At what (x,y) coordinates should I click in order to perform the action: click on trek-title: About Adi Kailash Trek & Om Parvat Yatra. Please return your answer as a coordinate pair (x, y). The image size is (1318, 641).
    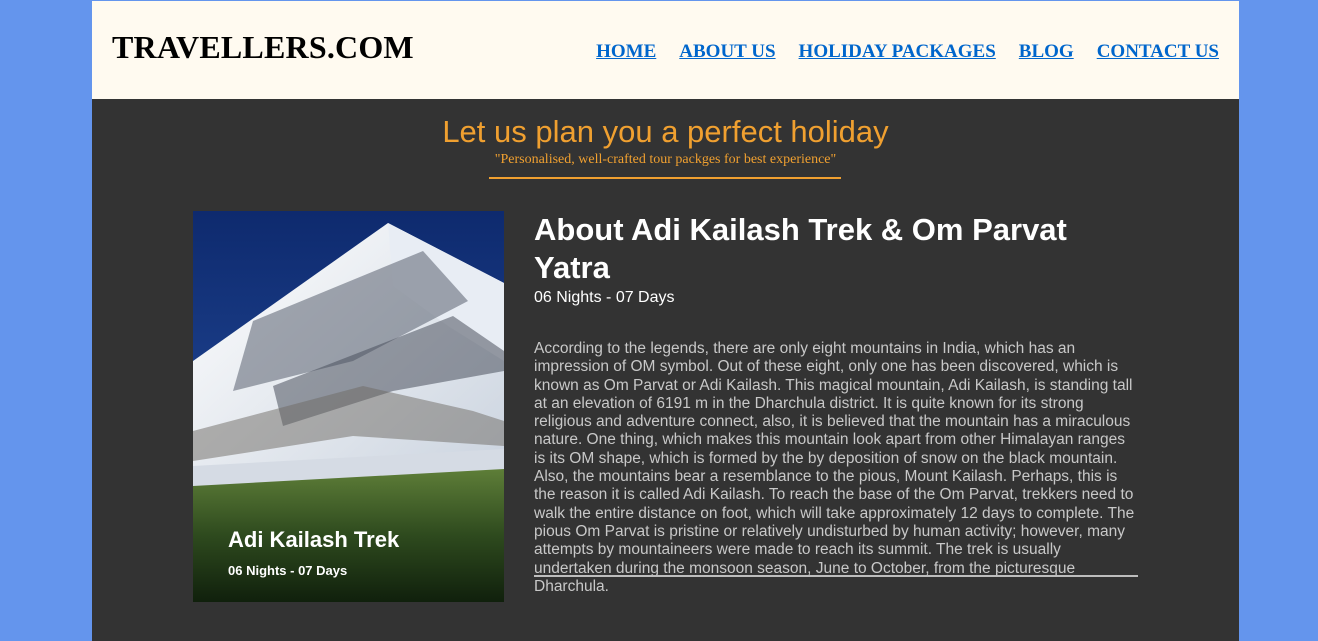
    Looking at the image, I should click on (800, 248).